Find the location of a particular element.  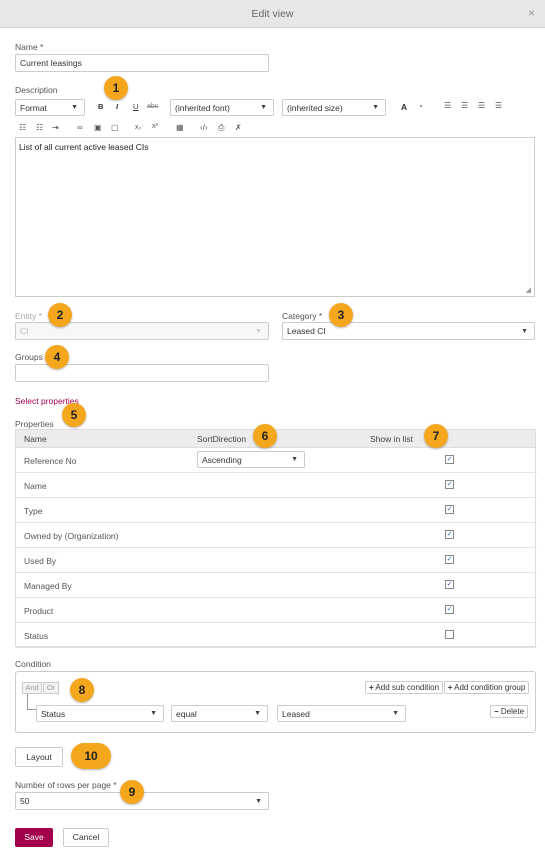

indent-icon: ⇥ is located at coordinates (55, 127).